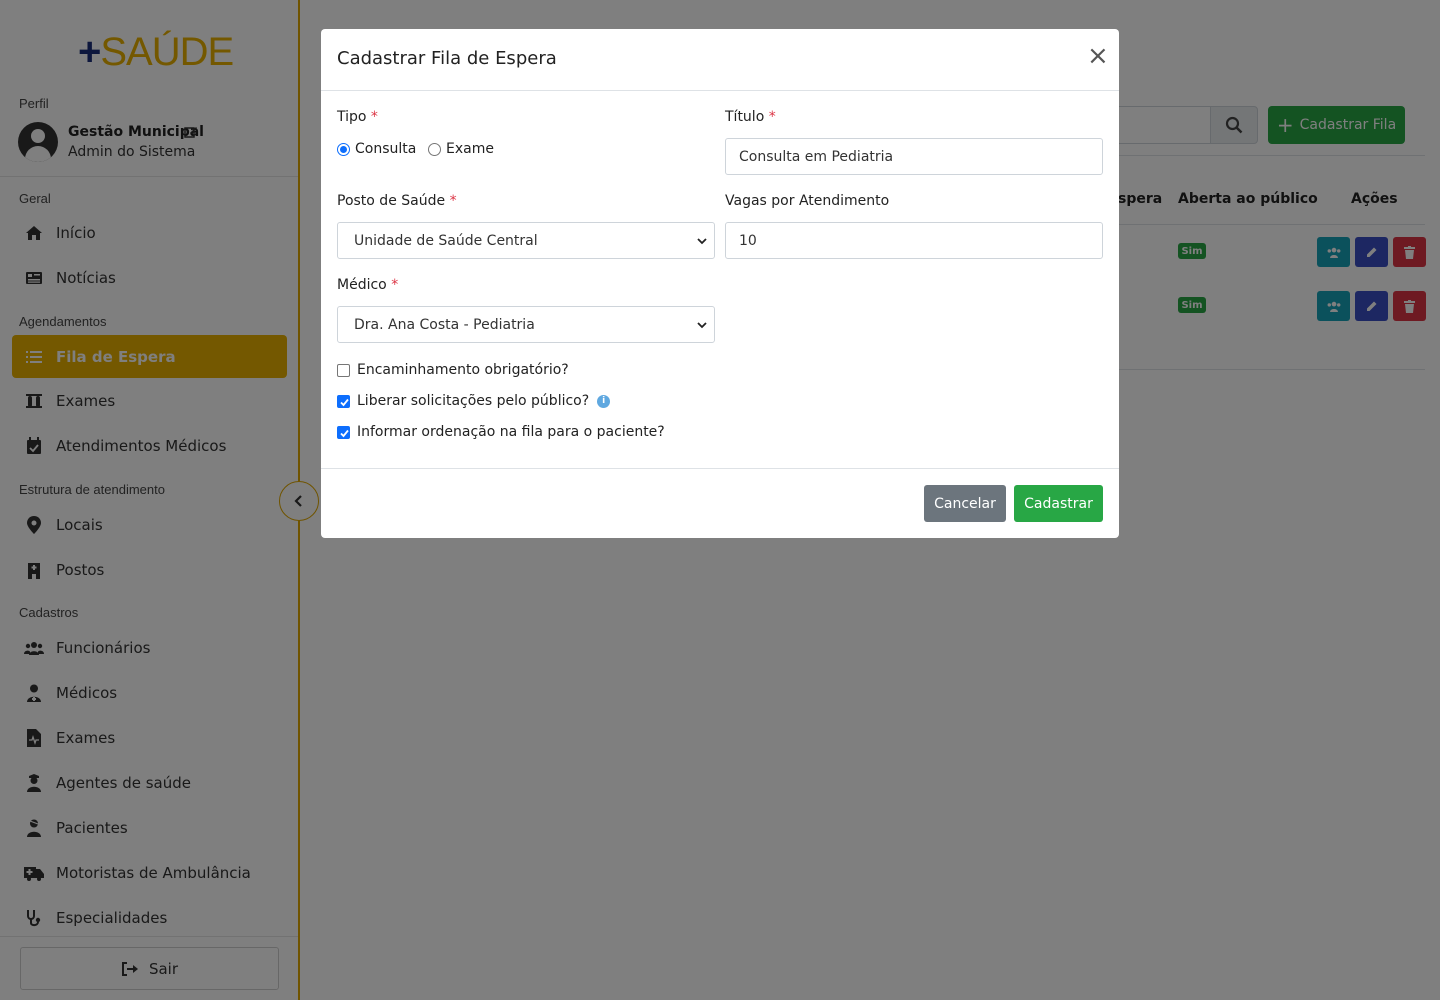 The image size is (1440, 1000). I want to click on radio-exame: Exame, so click(461, 149).